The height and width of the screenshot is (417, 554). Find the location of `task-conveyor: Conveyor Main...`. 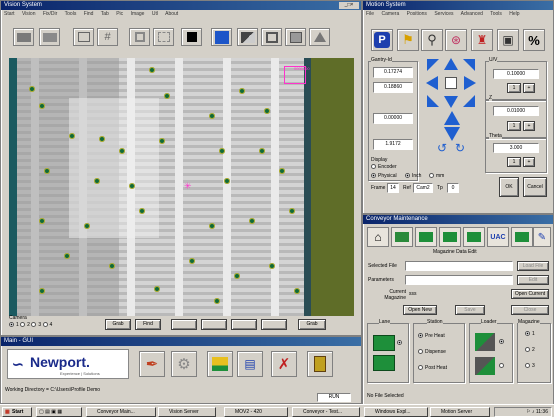

task-conveyor: Conveyor Main... is located at coordinates (121, 412).